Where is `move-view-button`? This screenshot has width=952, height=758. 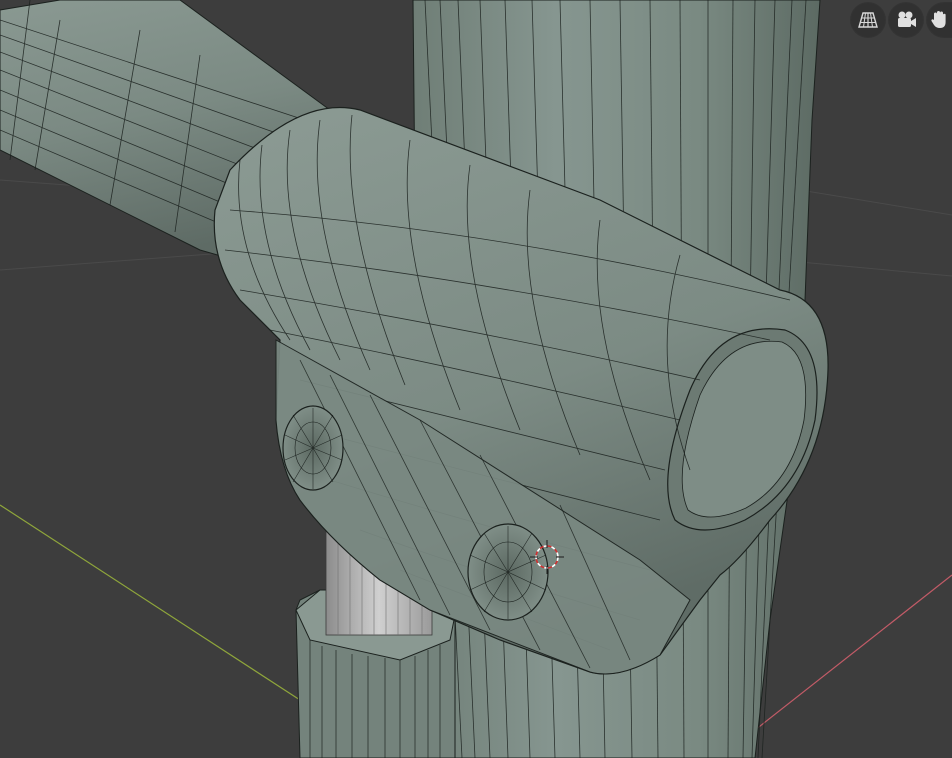
move-view-button is located at coordinates (939, 20).